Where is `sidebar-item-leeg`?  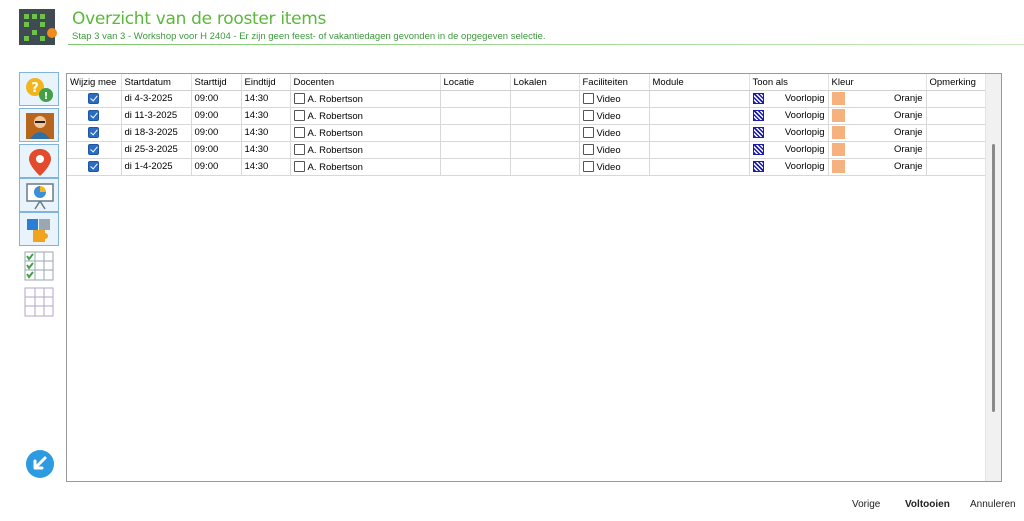
sidebar-item-leeg is located at coordinates (39, 302).